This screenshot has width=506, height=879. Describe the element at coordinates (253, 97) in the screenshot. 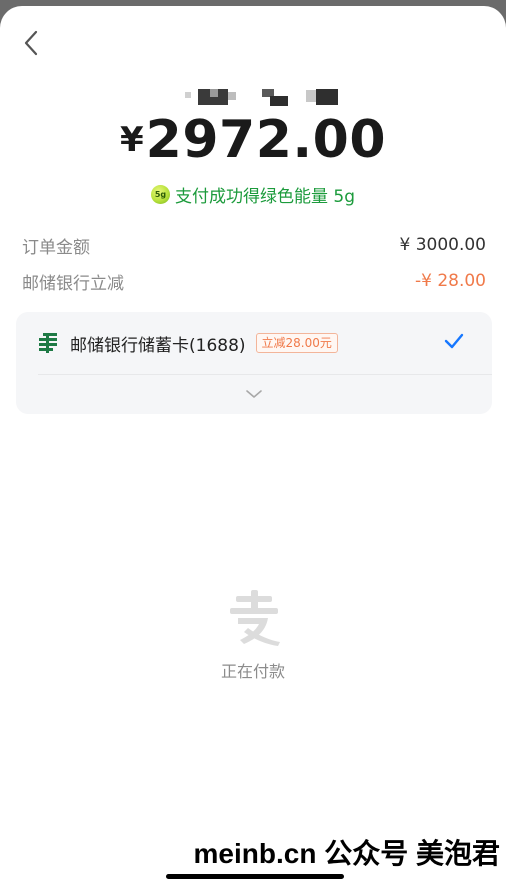

I see `merchant-name-blurred` at that location.